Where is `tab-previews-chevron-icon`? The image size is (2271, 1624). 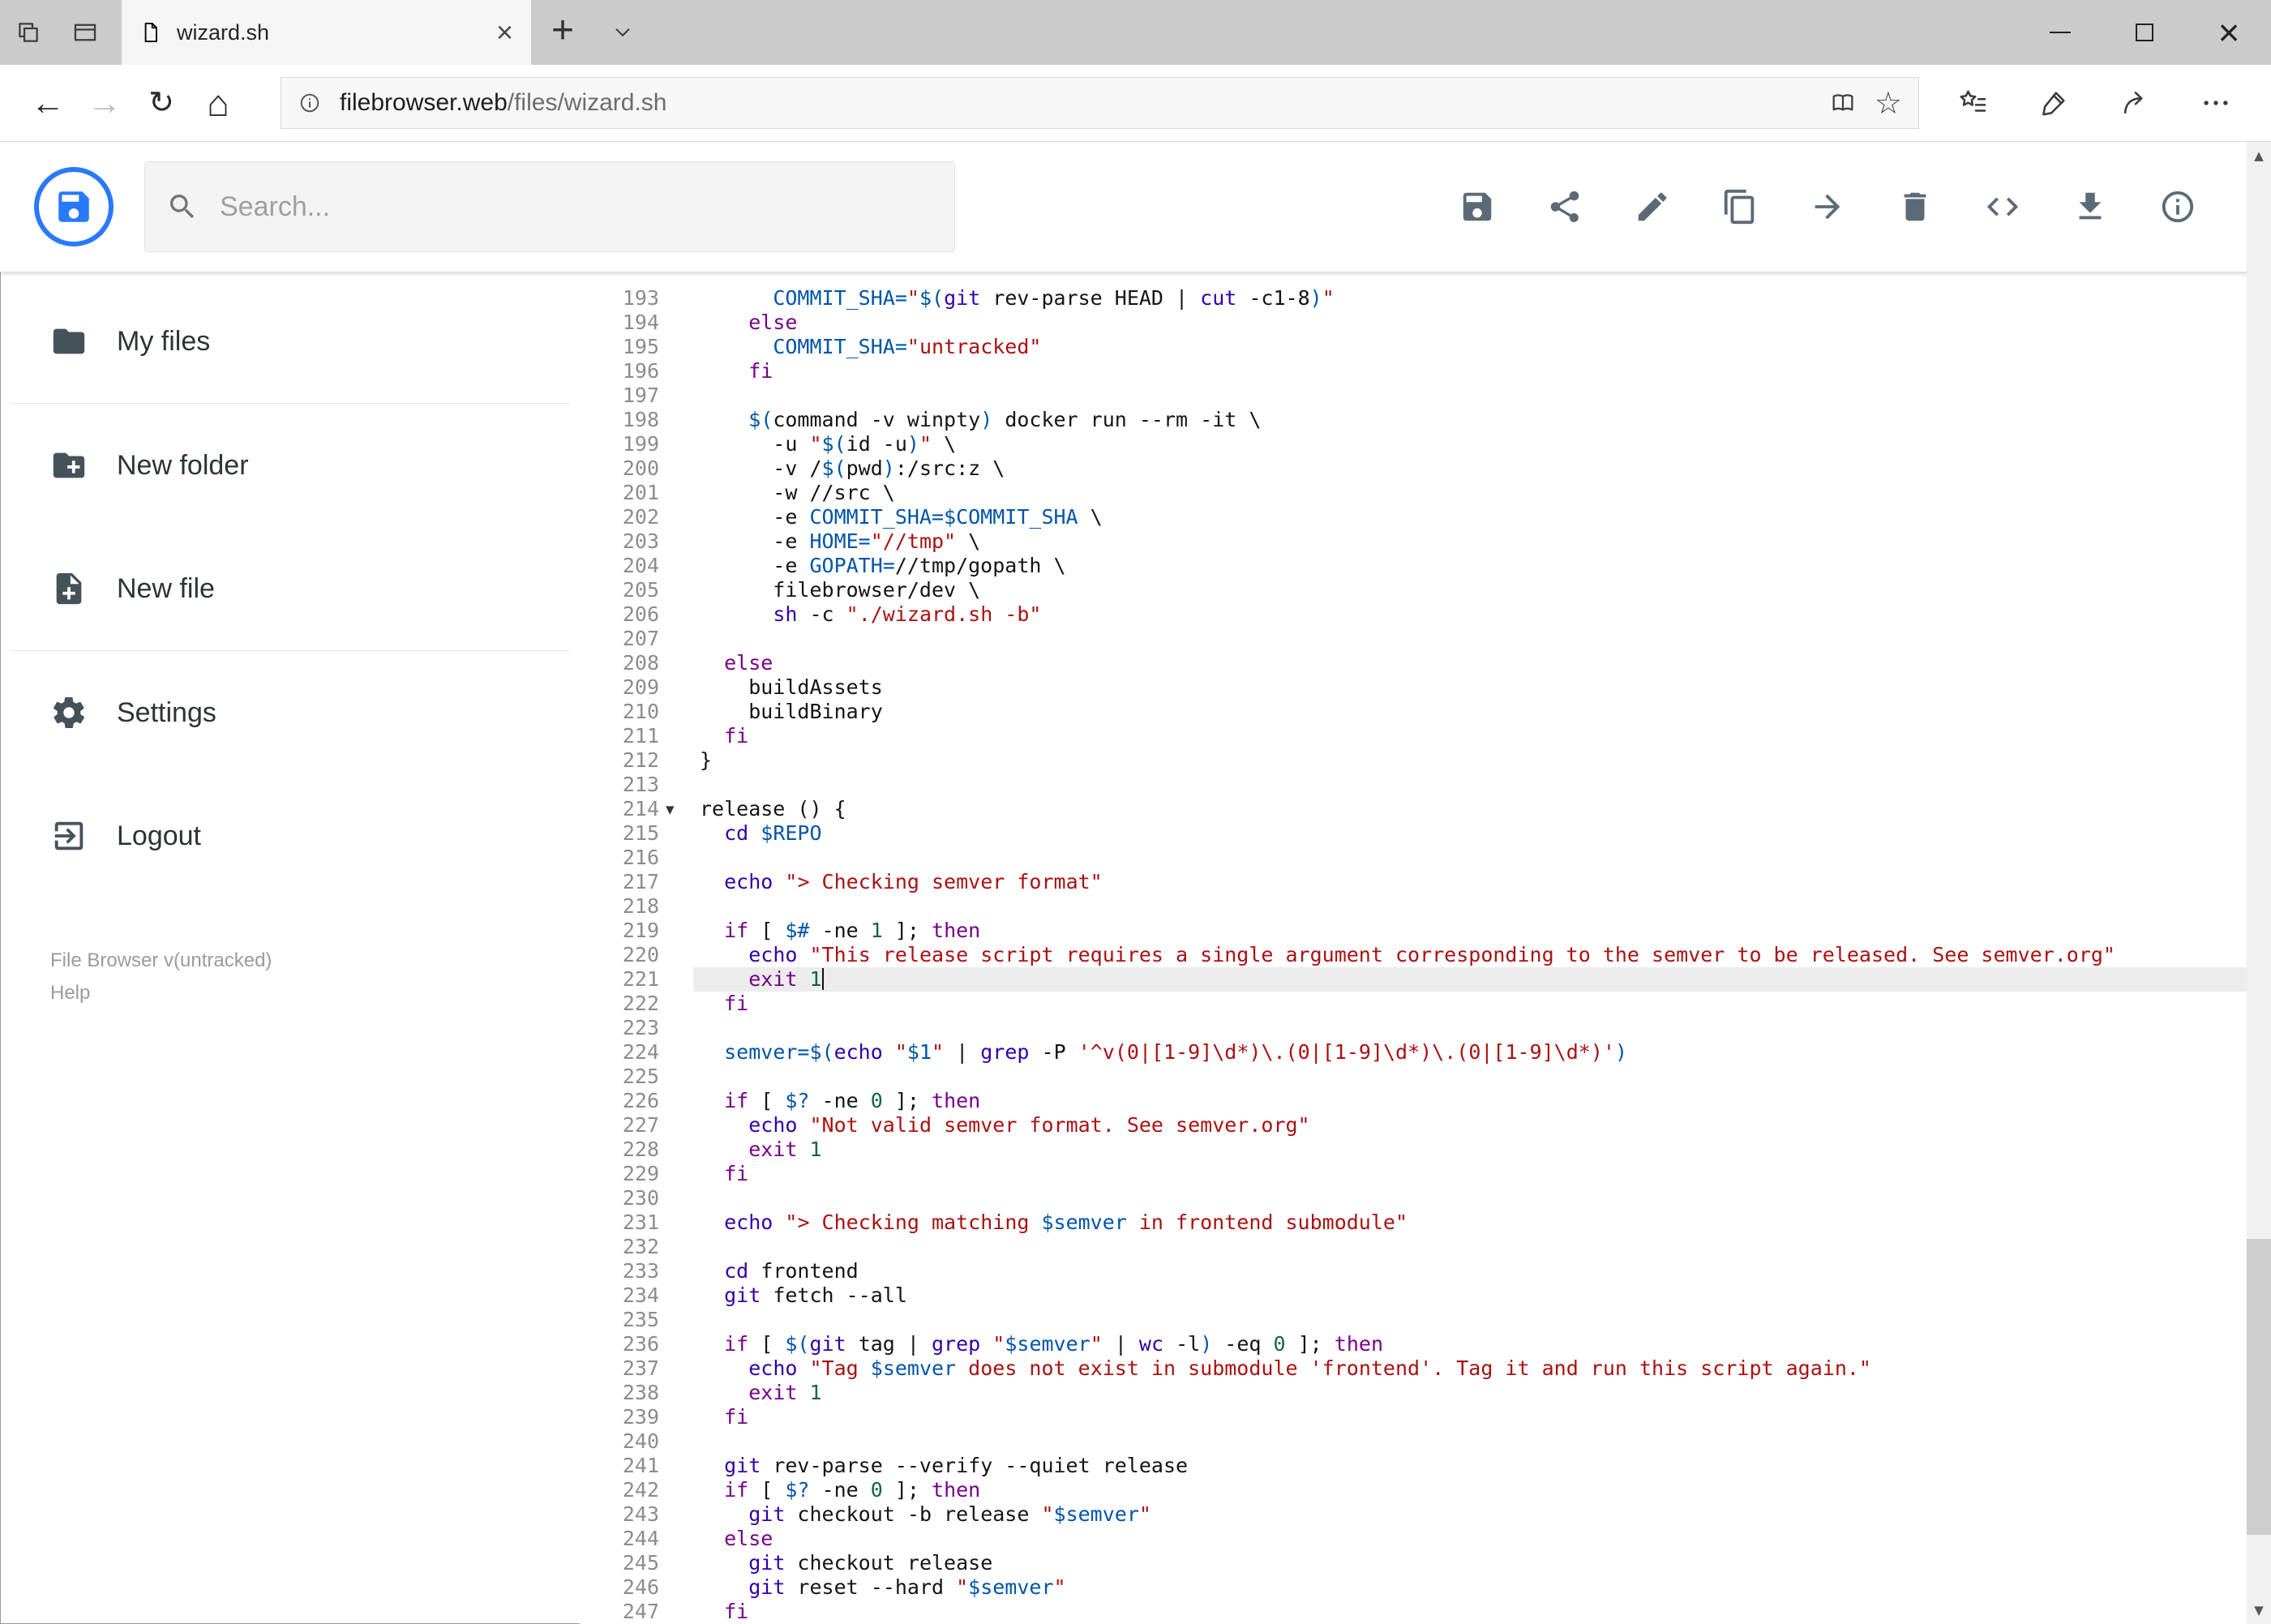 tab-previews-chevron-icon is located at coordinates (622, 33).